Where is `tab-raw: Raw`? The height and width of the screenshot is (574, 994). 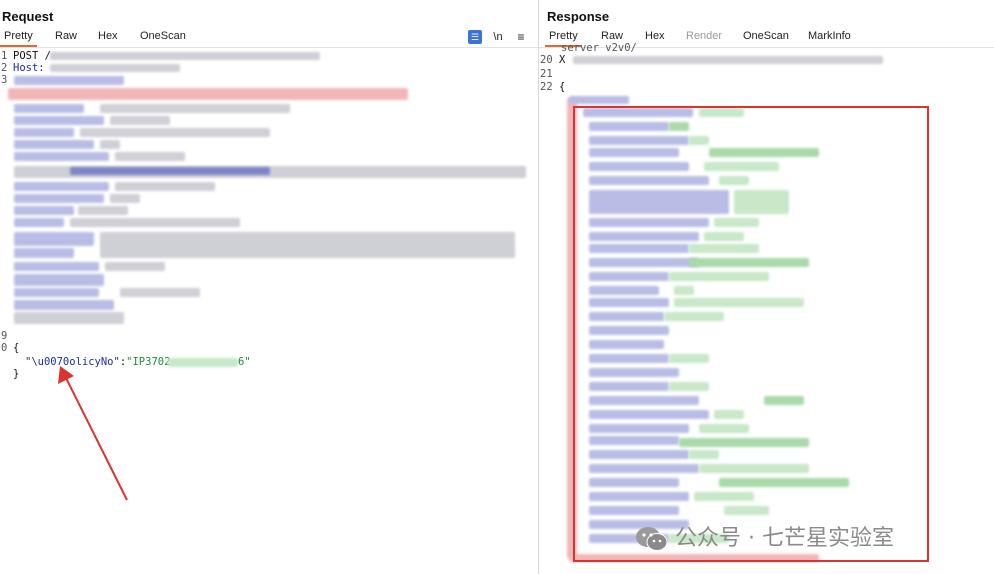 tab-raw: Raw is located at coordinates (612, 36).